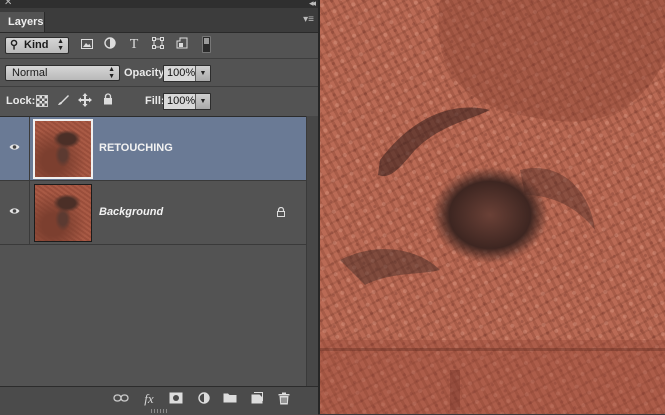 The width and height of the screenshot is (665, 415). I want to click on blend-mode-select: Normal ▲ ▼, so click(62, 73).